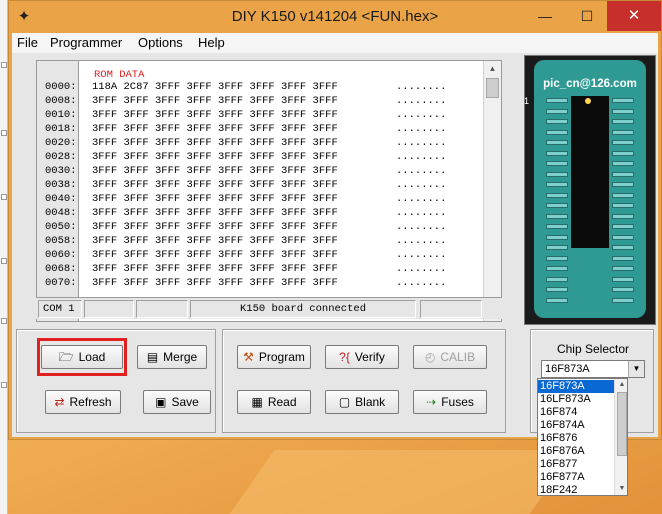 The width and height of the screenshot is (662, 514). Describe the element at coordinates (119, 75) in the screenshot. I see `rom-data-header: ROM DATA` at that location.